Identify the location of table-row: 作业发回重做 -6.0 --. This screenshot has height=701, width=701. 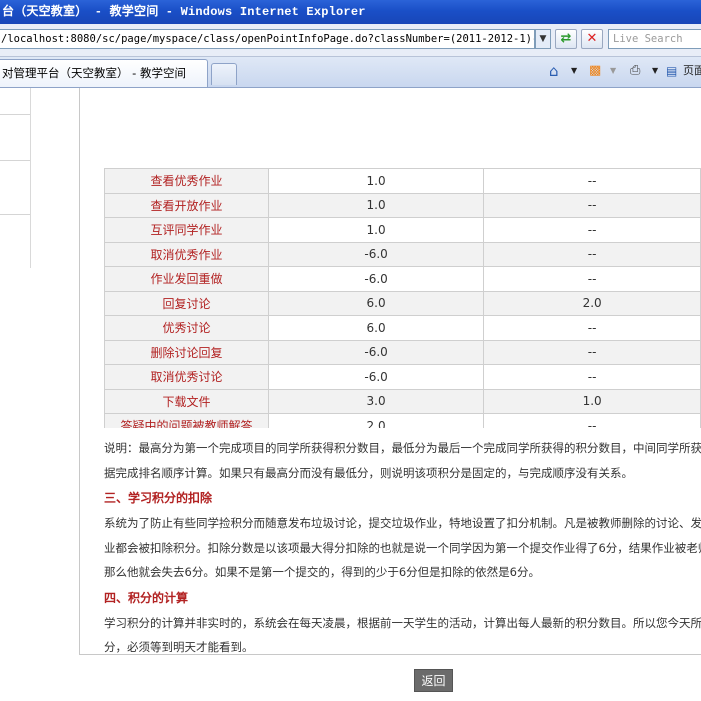
(402, 279).